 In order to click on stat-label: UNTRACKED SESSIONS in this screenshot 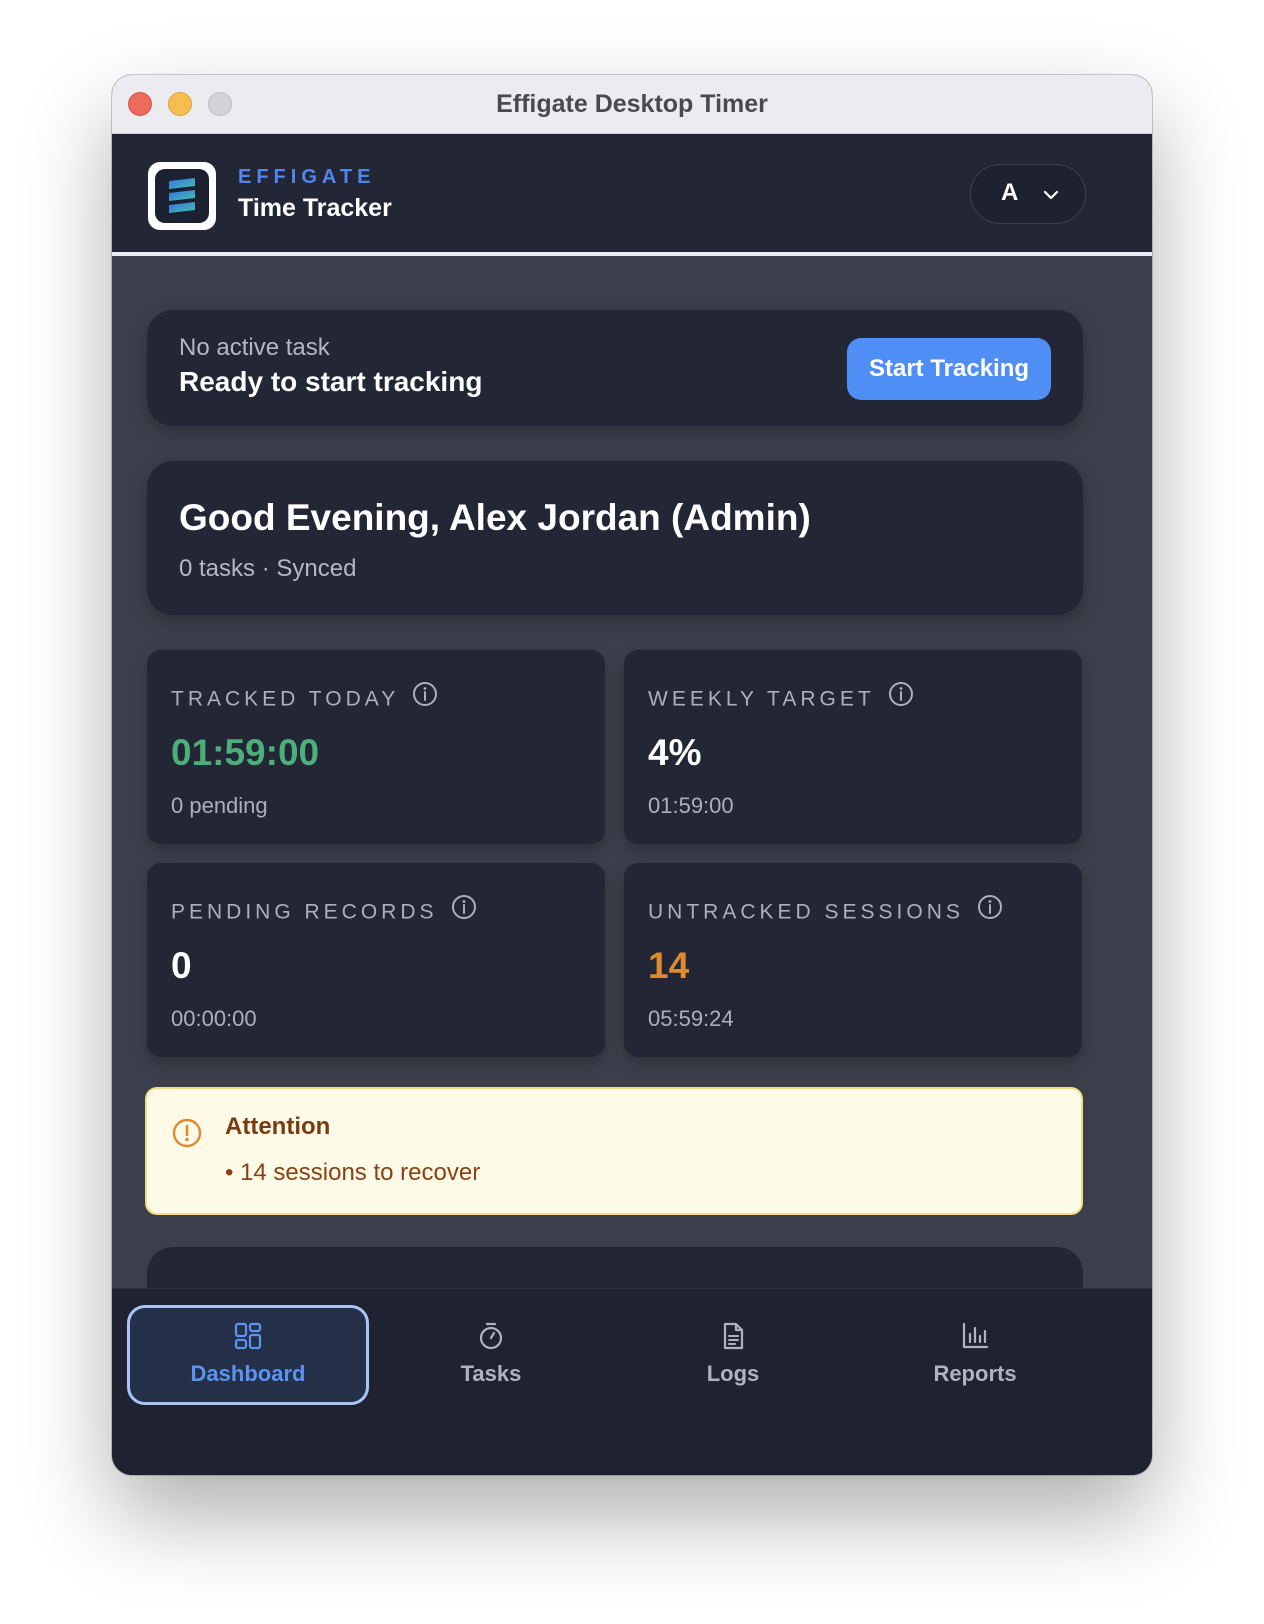, I will do `click(806, 912)`.